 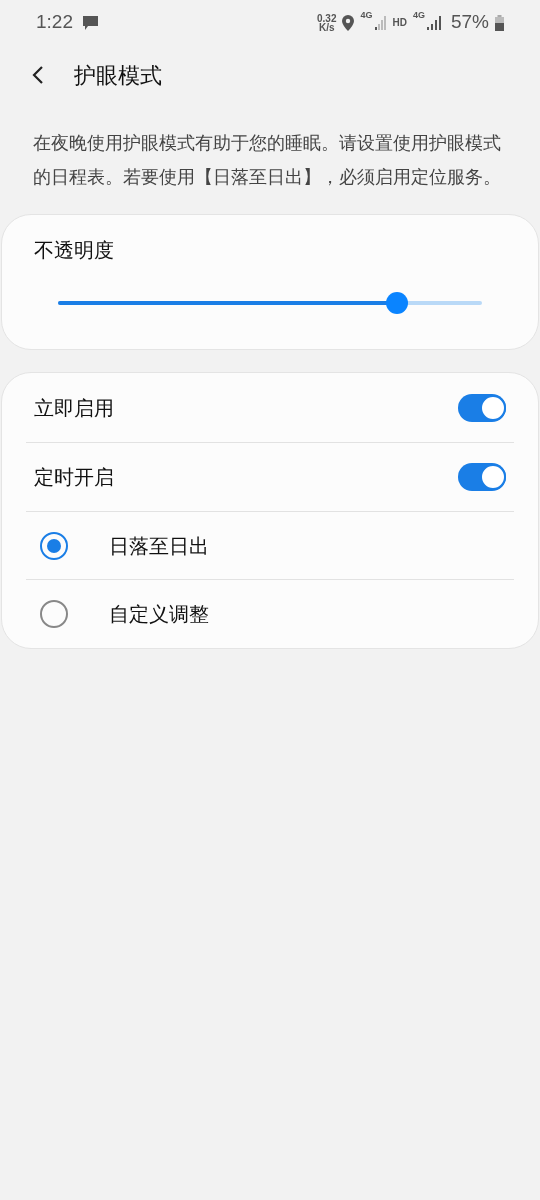 I want to click on page-title: 护眼模式, so click(x=118, y=75).